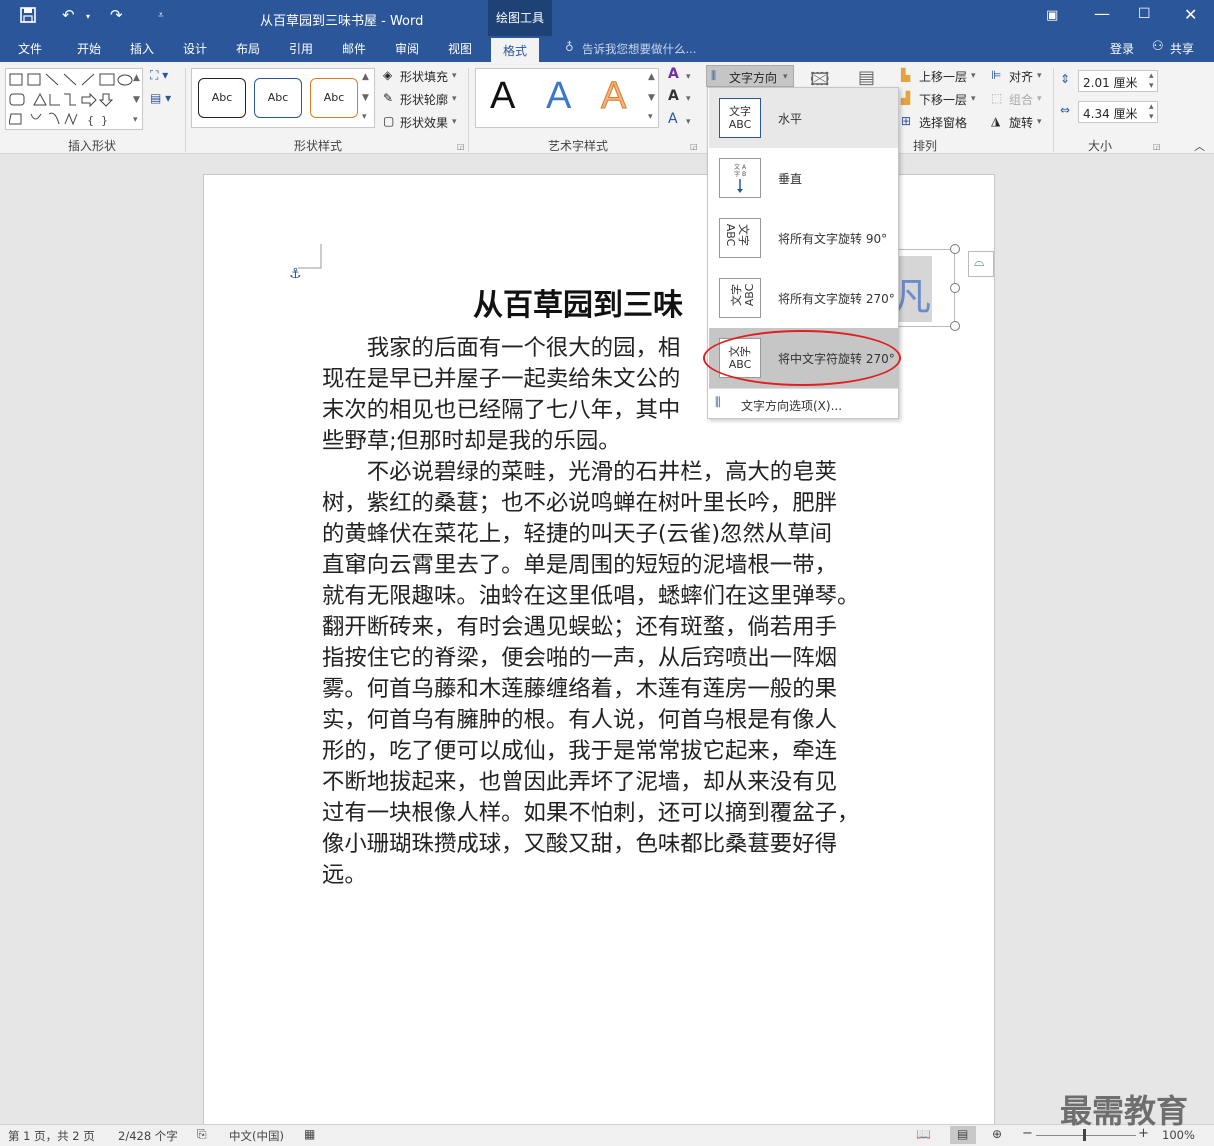  What do you see at coordinates (996, 98) in the screenshot?
I see `group-icon: ⬚` at bounding box center [996, 98].